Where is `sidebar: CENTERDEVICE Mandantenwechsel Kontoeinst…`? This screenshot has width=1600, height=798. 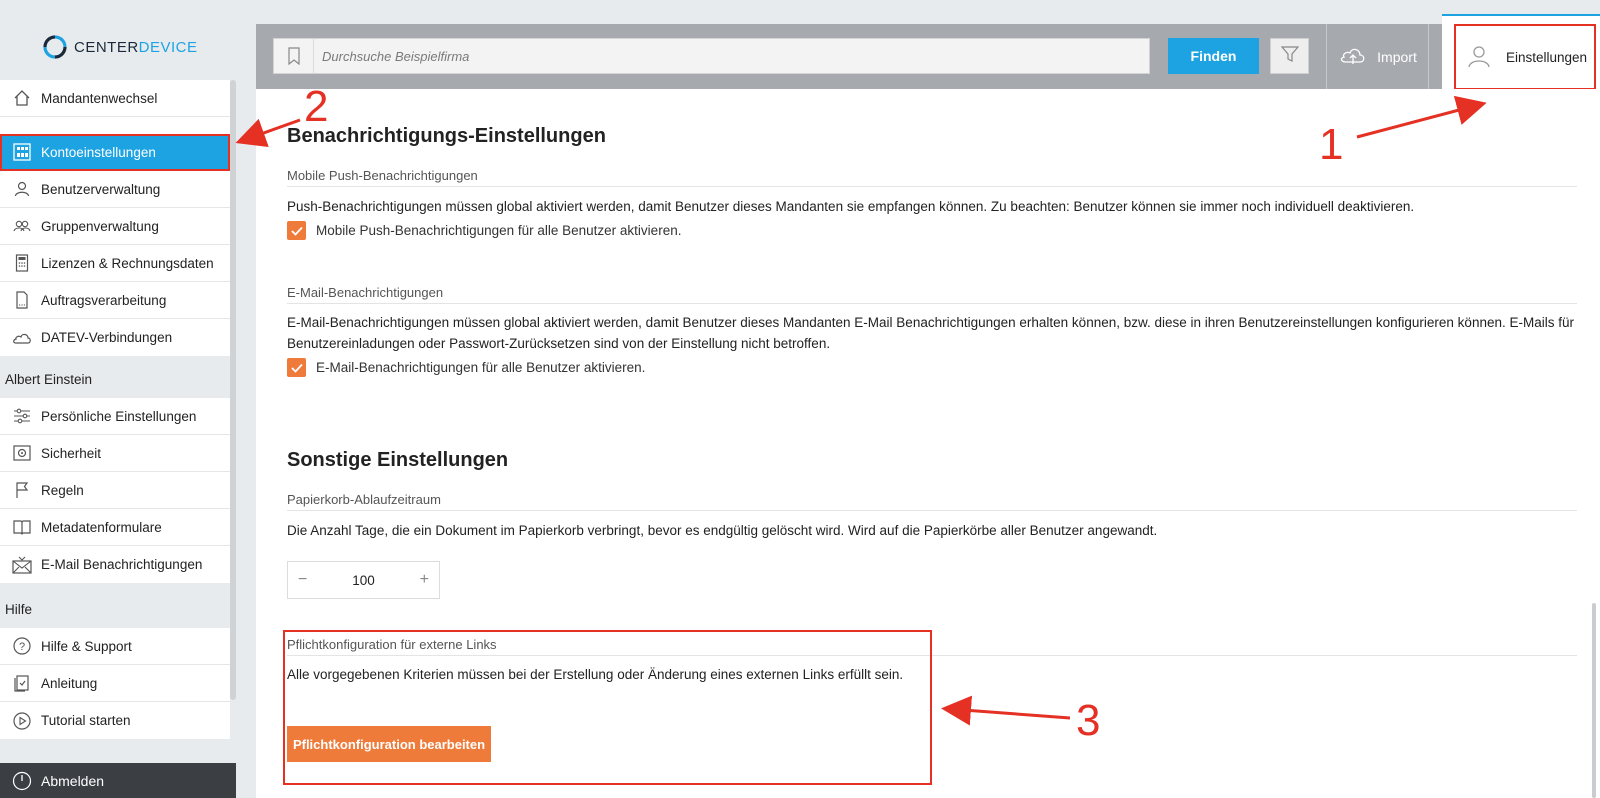 sidebar: CENTERDEVICE Mandantenwechsel Kontoeinst… is located at coordinates (118, 399).